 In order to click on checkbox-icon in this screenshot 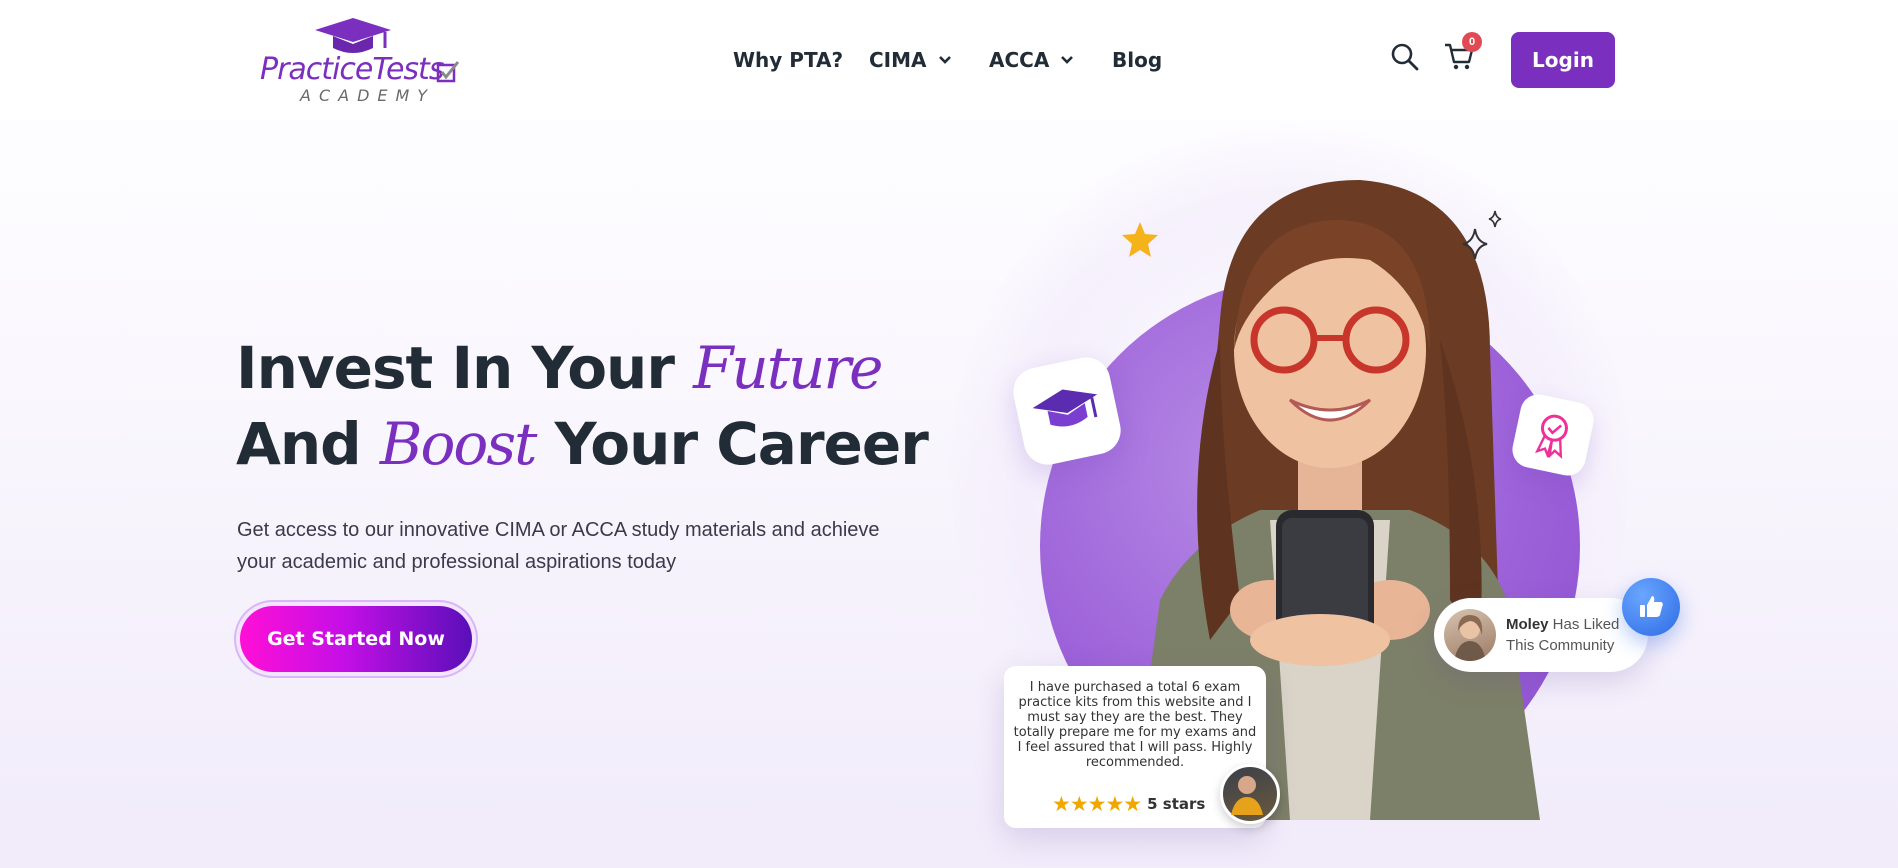, I will do `click(448, 72)`.